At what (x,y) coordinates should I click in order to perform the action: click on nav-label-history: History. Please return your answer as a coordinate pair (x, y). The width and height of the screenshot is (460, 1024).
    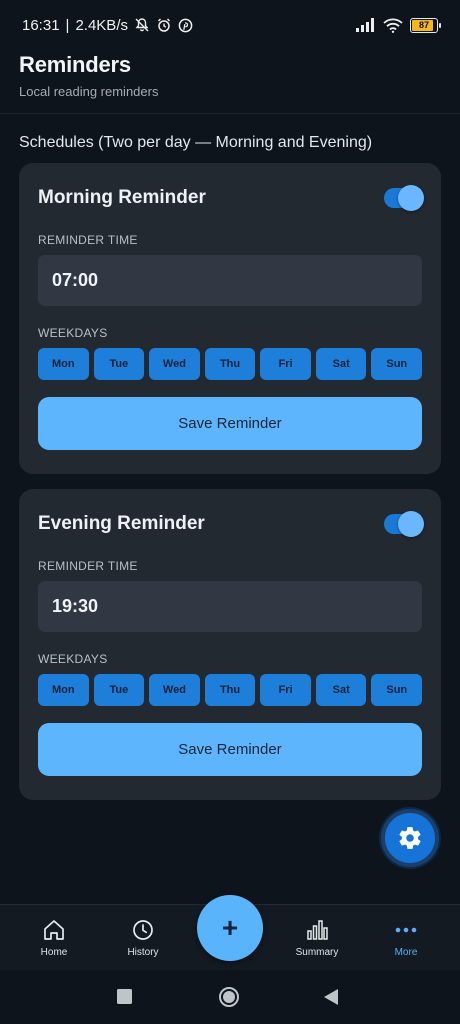
    Looking at the image, I should click on (143, 952).